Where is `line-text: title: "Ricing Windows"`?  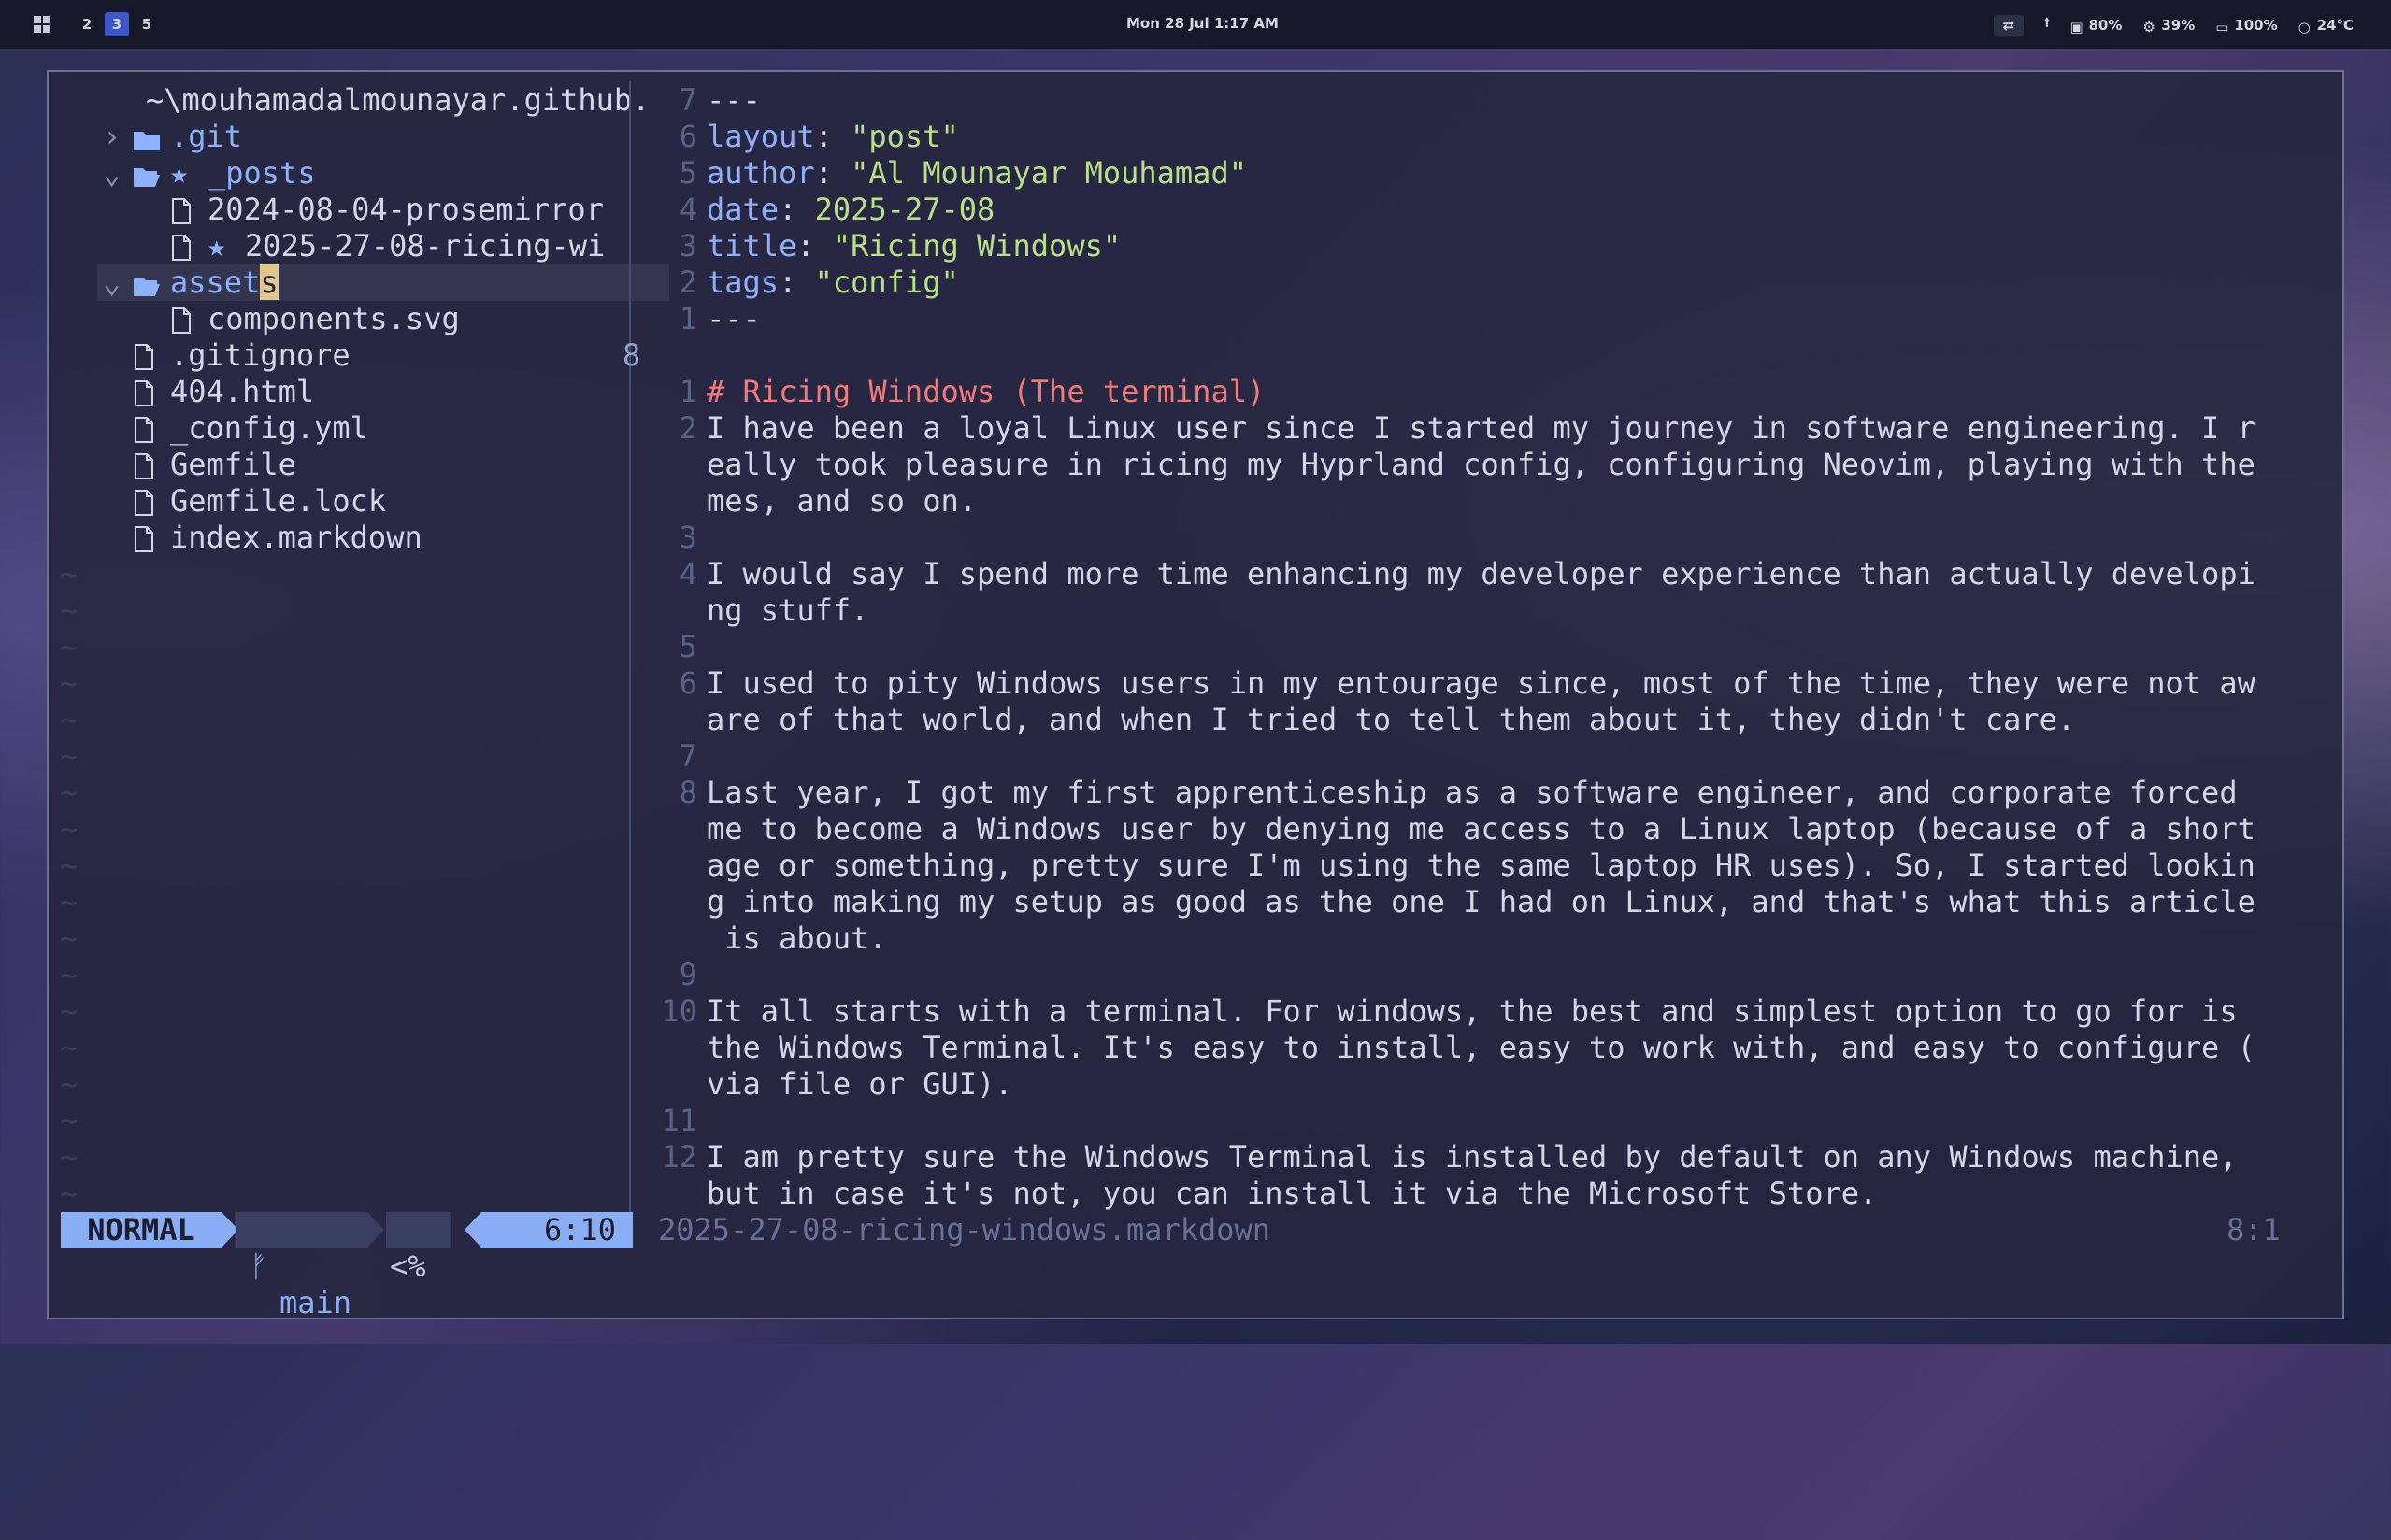 line-text: title: "Ricing Windows" is located at coordinates (914, 246).